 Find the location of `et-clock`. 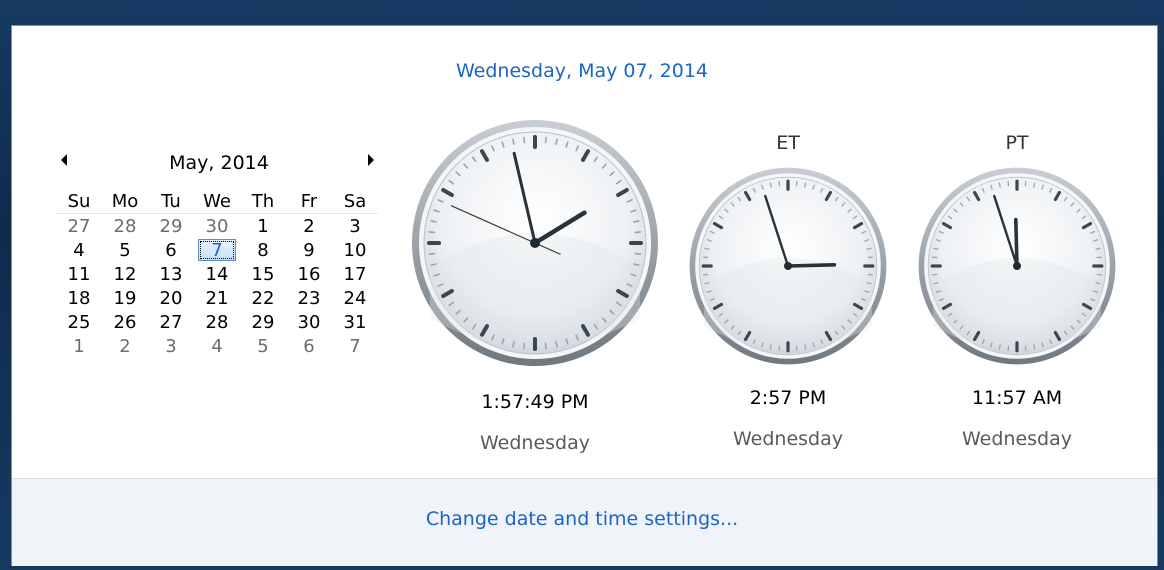

et-clock is located at coordinates (788, 266).